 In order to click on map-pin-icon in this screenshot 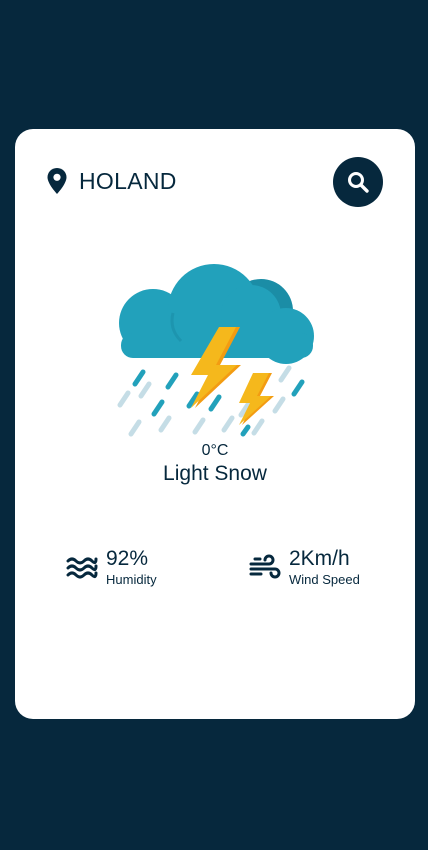, I will do `click(57, 181)`.